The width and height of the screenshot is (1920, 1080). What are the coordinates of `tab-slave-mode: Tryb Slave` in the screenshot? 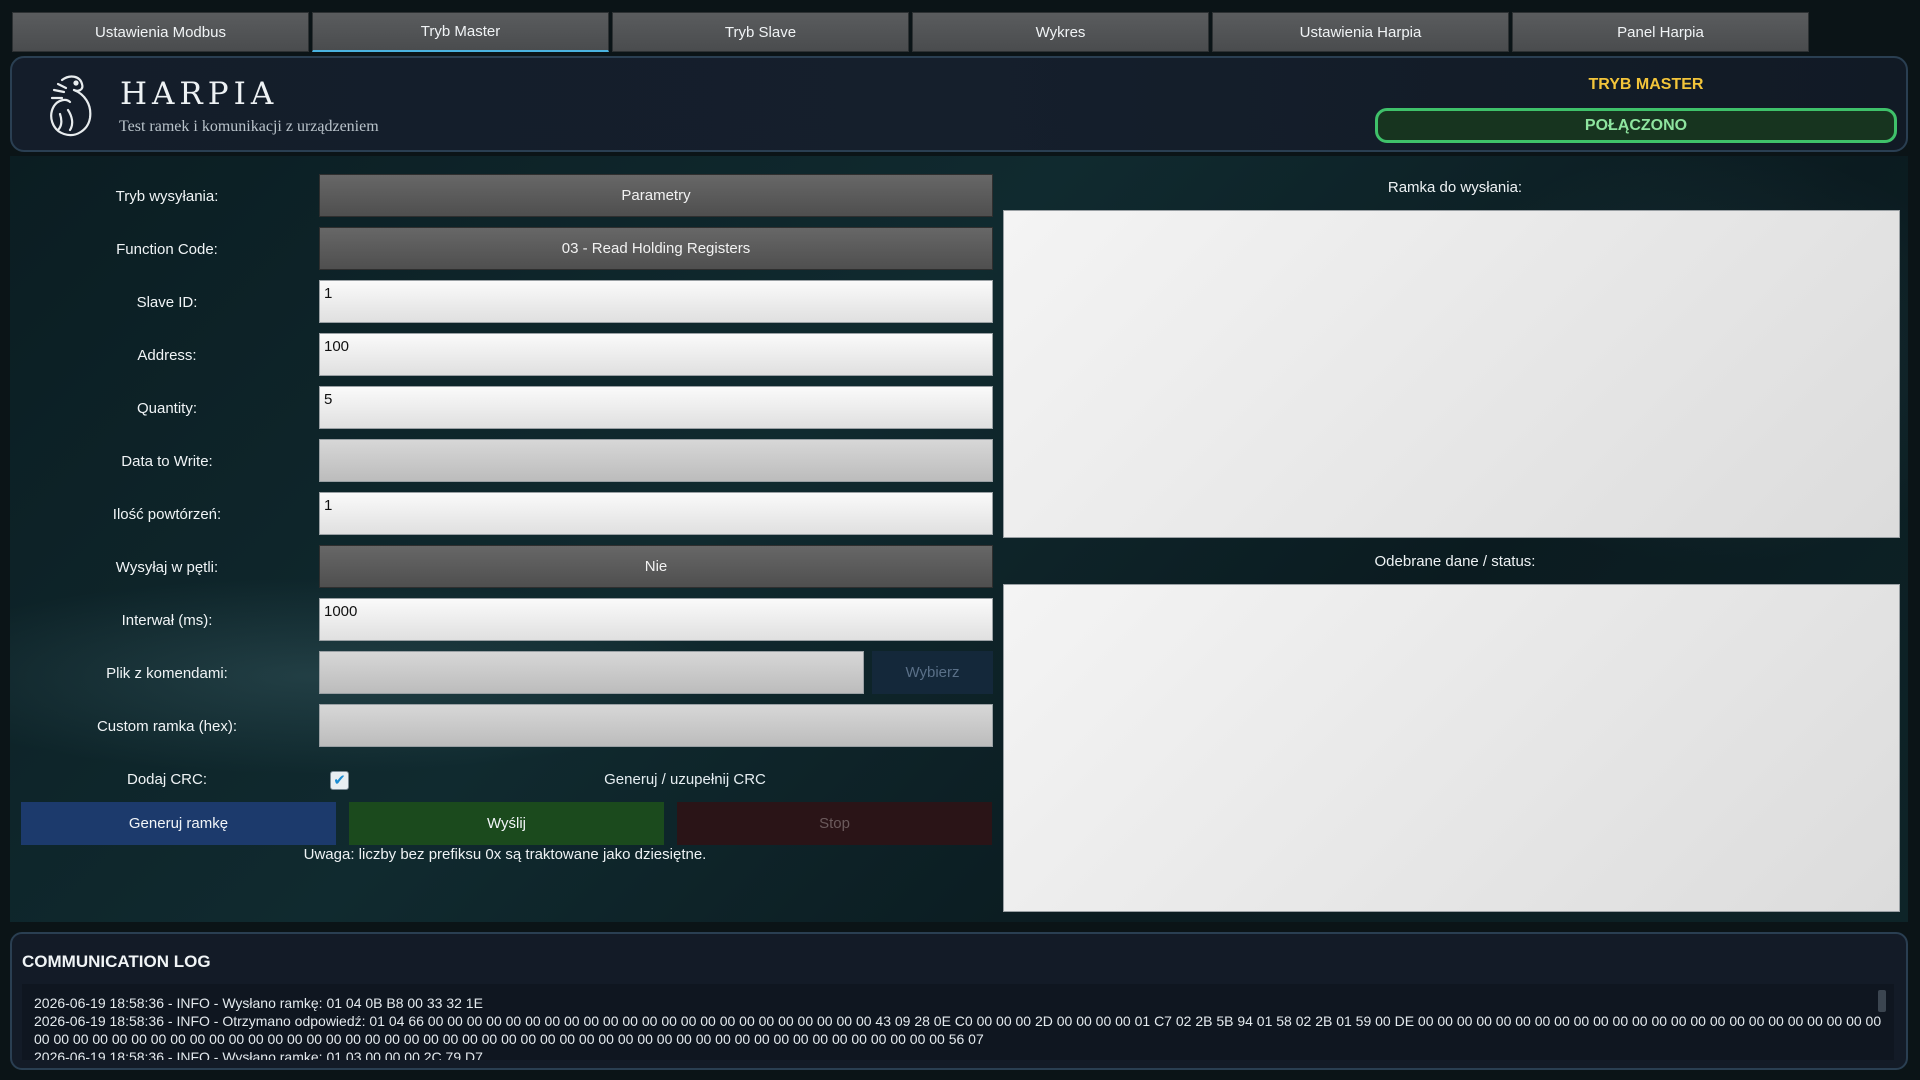 It's located at (760, 32).